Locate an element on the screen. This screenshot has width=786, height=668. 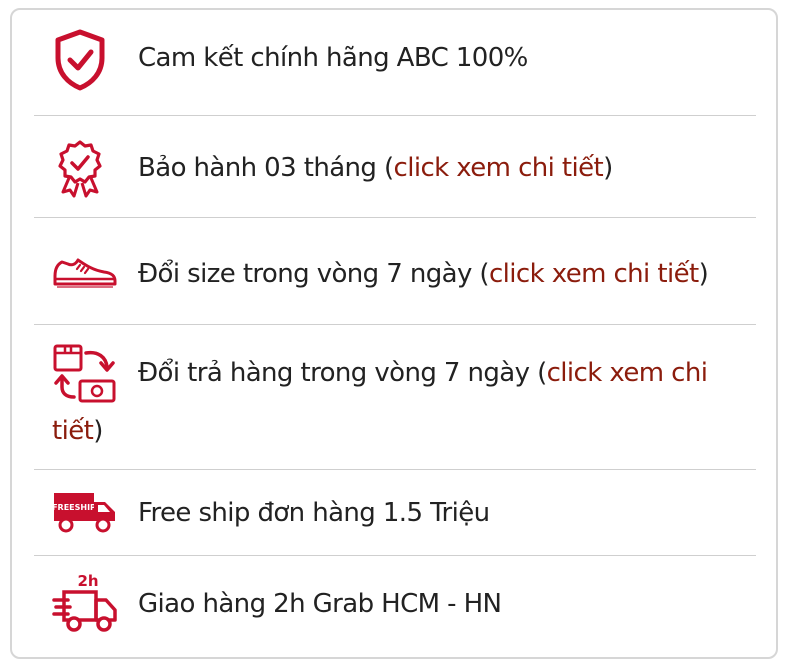
return-detail-link: click xem chi is located at coordinates (627, 373).